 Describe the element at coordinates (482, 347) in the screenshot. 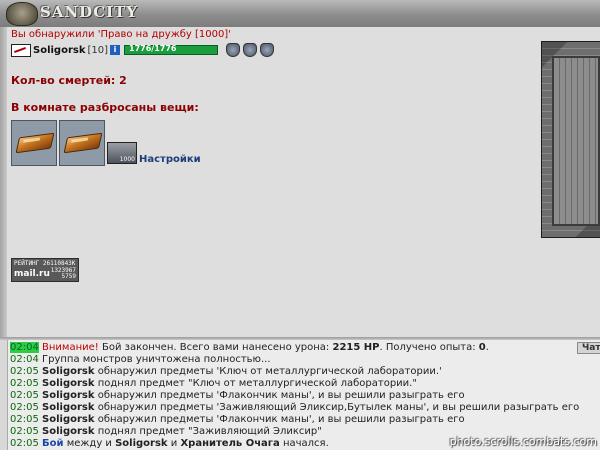

I see `chat-exp: 0` at that location.